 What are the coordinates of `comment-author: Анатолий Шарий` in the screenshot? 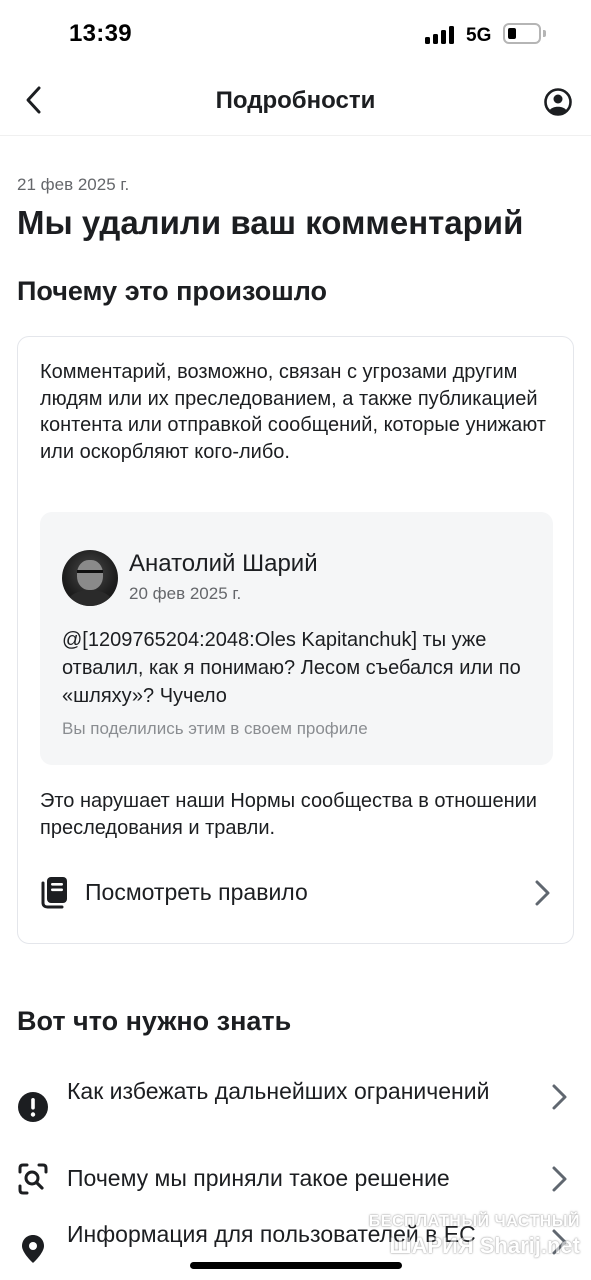 It's located at (223, 563).